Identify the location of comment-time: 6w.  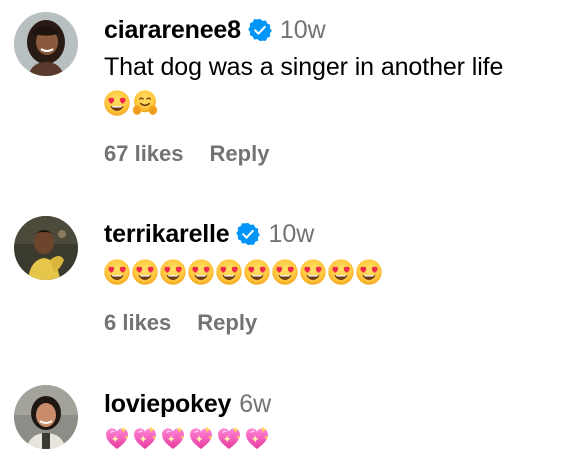
(255, 404).